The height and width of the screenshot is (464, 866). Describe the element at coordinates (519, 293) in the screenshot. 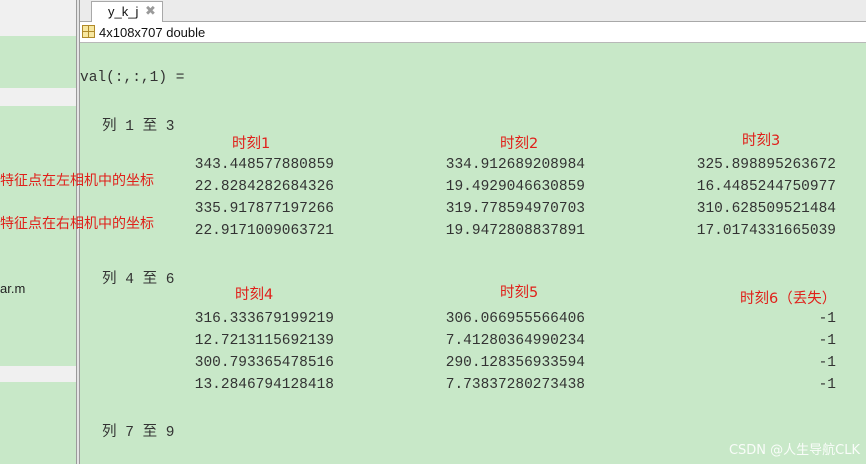

I see `time-label: 时刻5` at that location.